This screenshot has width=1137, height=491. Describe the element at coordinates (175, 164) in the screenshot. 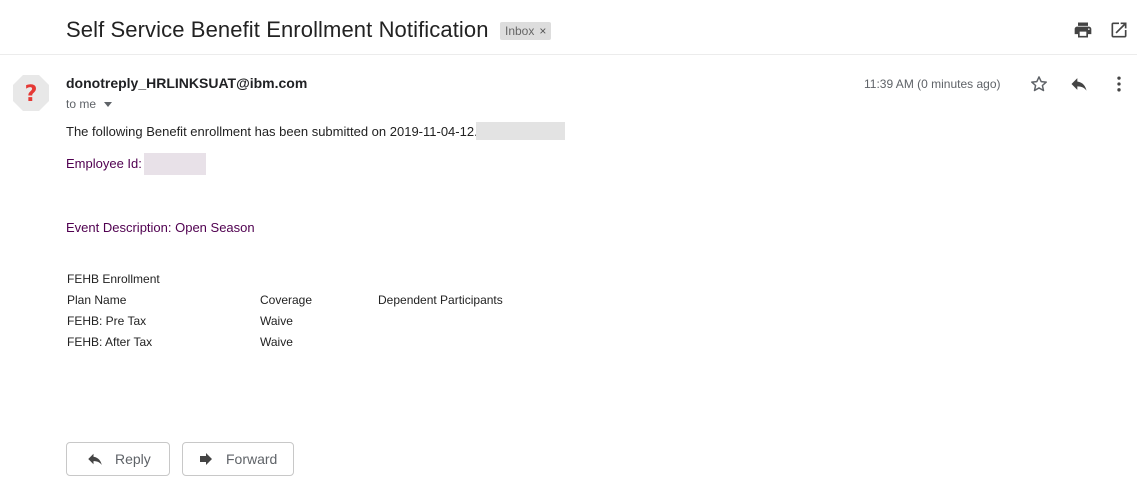

I see `redacted-employee-id-block` at that location.